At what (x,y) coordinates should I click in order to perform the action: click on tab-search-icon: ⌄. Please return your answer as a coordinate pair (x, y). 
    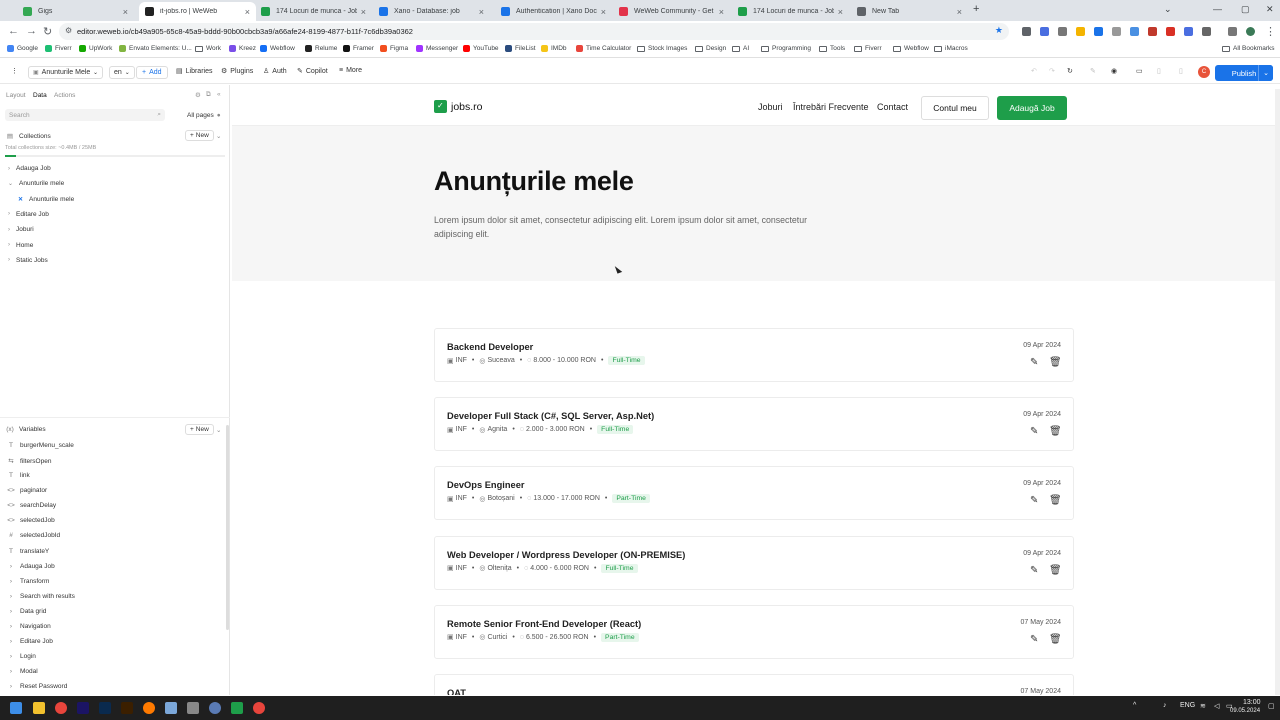
    Looking at the image, I should click on (1168, 9).